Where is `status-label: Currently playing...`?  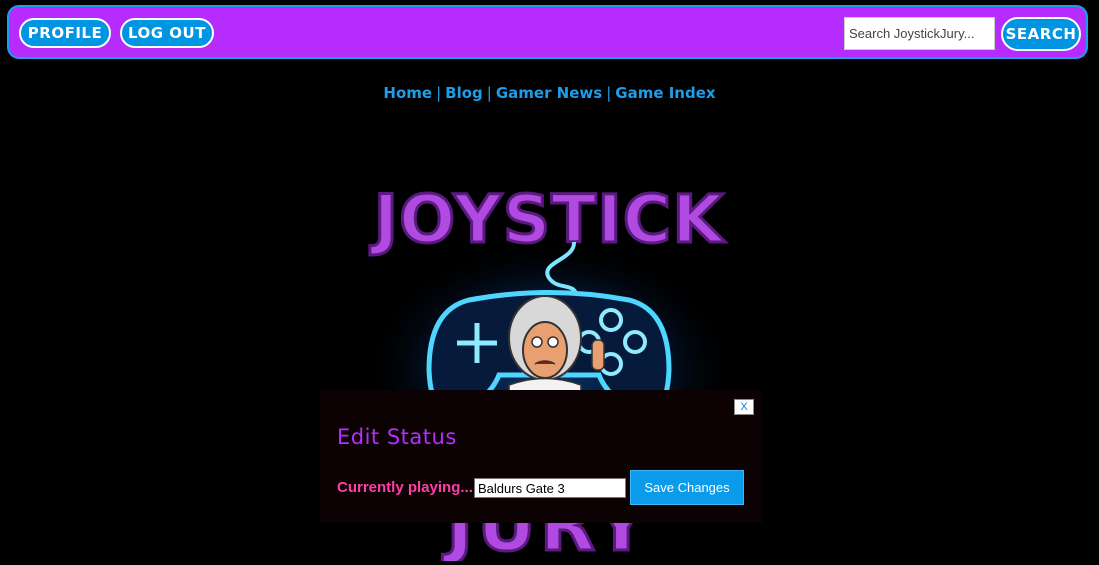 status-label: Currently playing... is located at coordinates (405, 487).